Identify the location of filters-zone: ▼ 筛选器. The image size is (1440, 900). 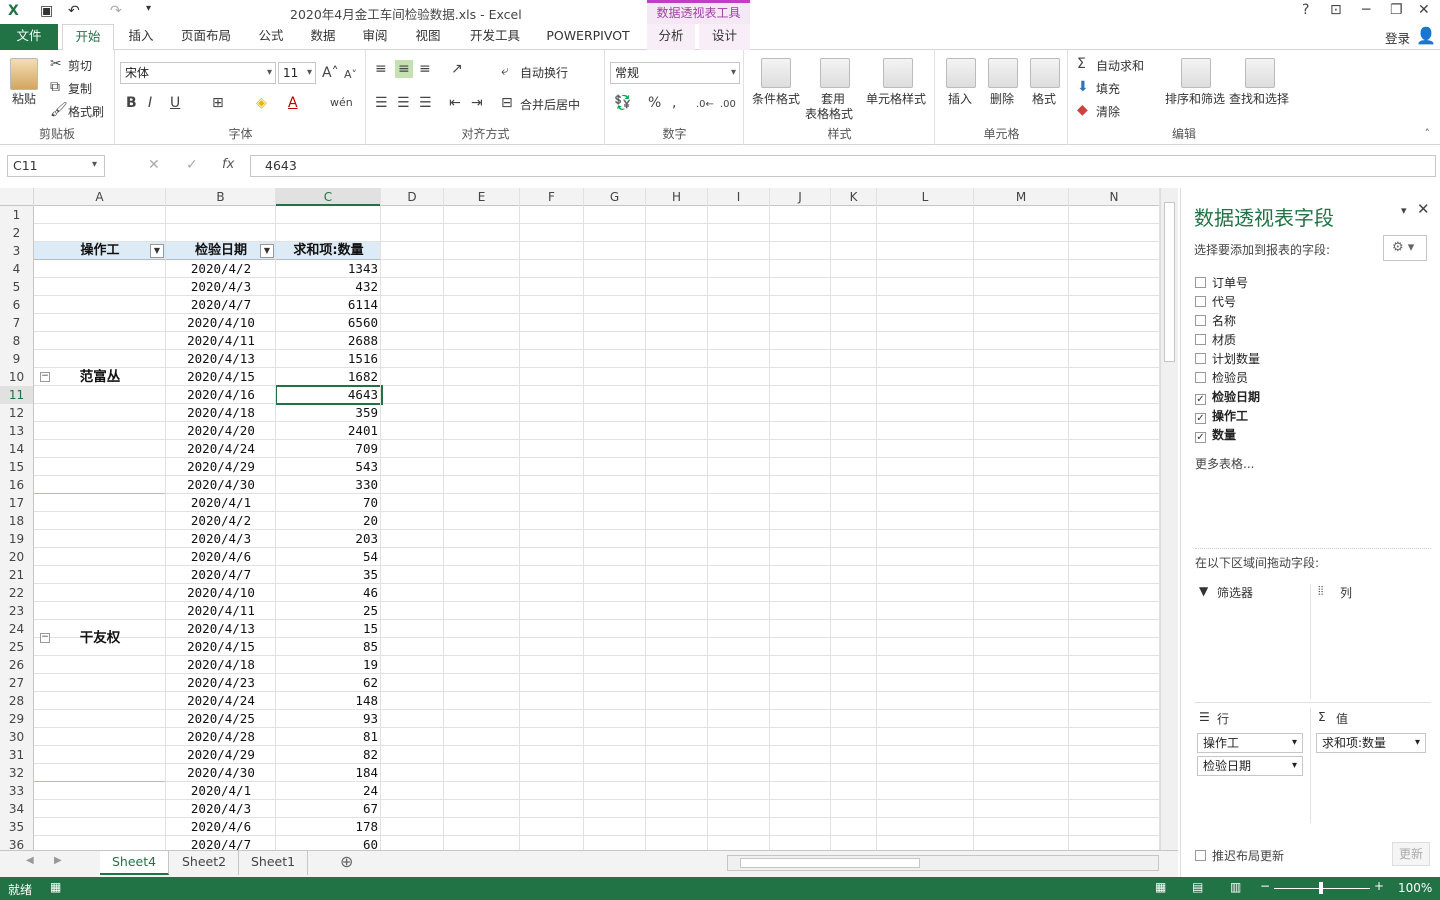
(1253, 641).